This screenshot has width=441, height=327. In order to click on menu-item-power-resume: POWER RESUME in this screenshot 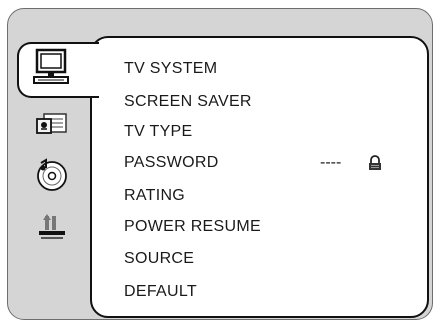, I will do `click(192, 227)`.